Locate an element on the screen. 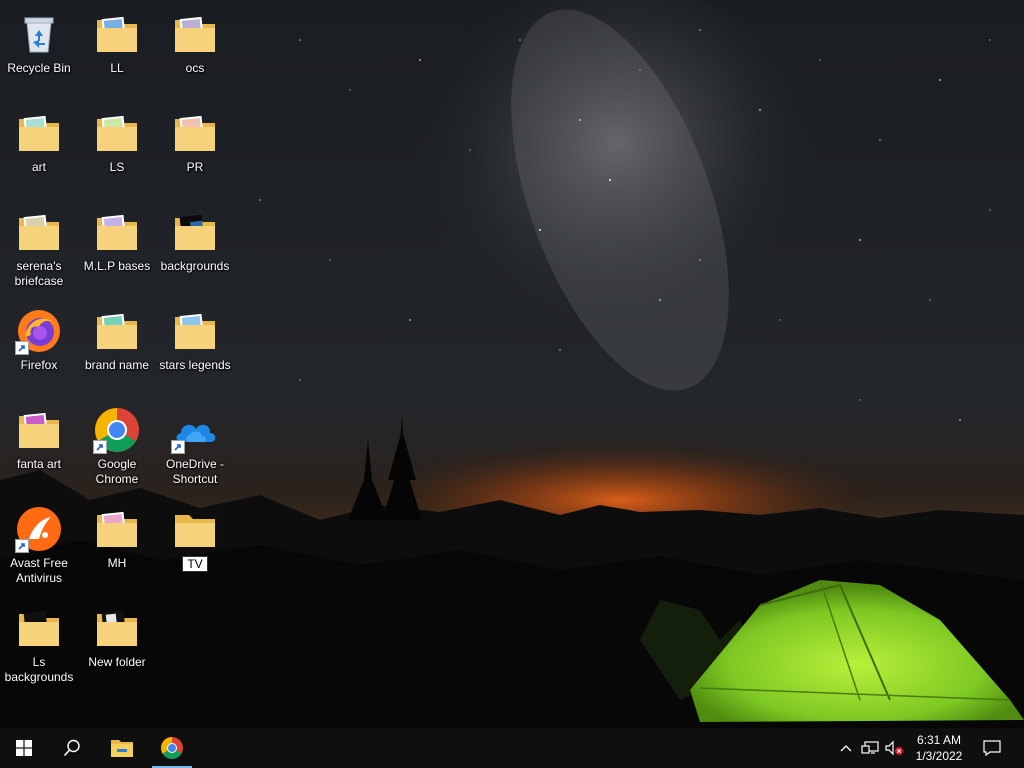  chrome-taskbar-button is located at coordinates (172, 748).